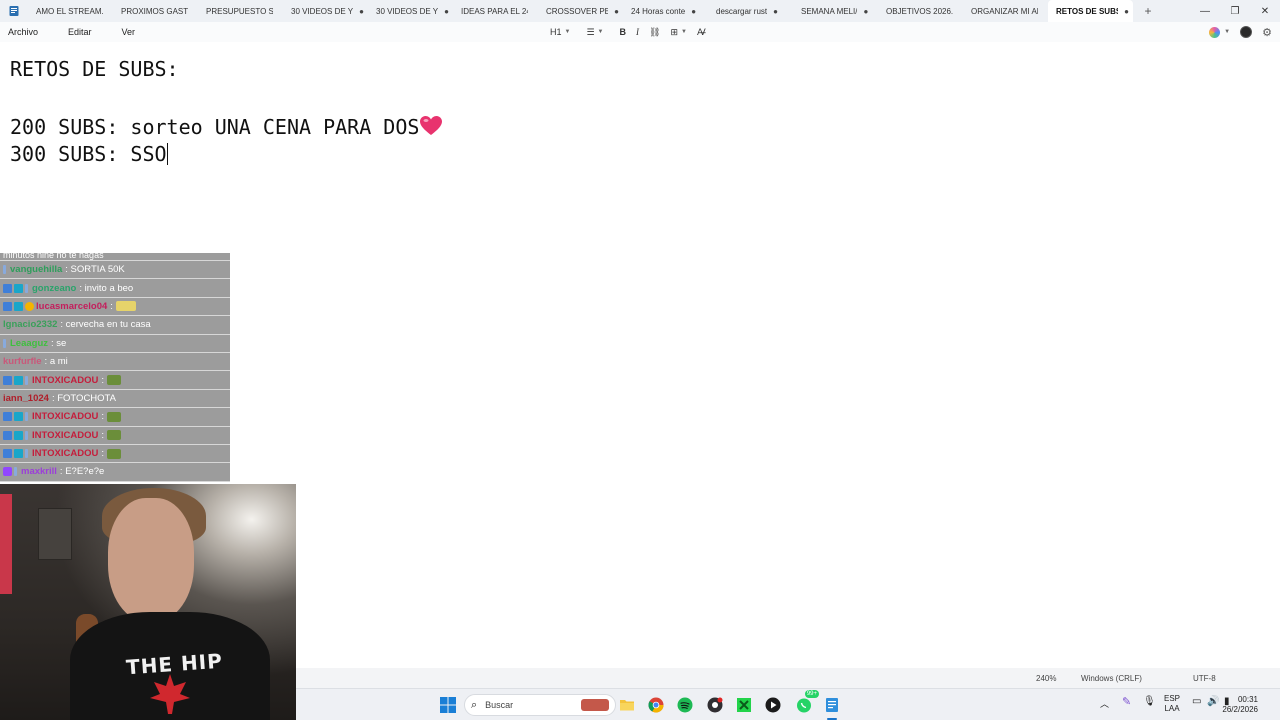 This screenshot has width=1280, height=720. I want to click on zoom-level: 240%, so click(1046, 678).